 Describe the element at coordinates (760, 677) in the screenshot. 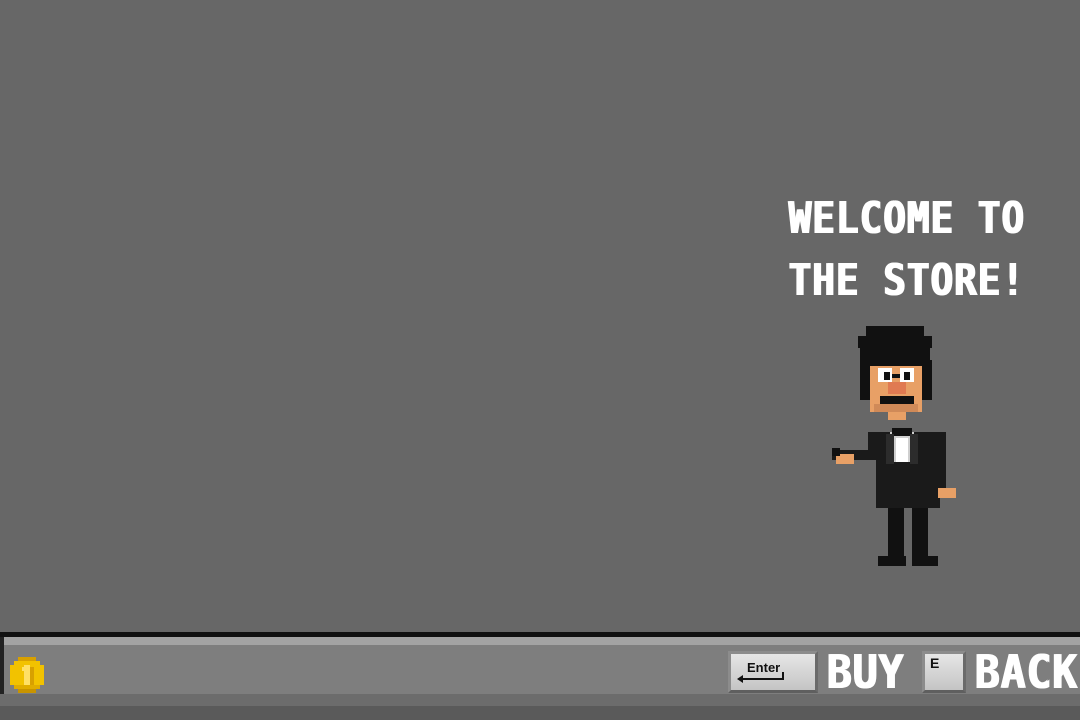

I see `enter-arrow-icon` at that location.